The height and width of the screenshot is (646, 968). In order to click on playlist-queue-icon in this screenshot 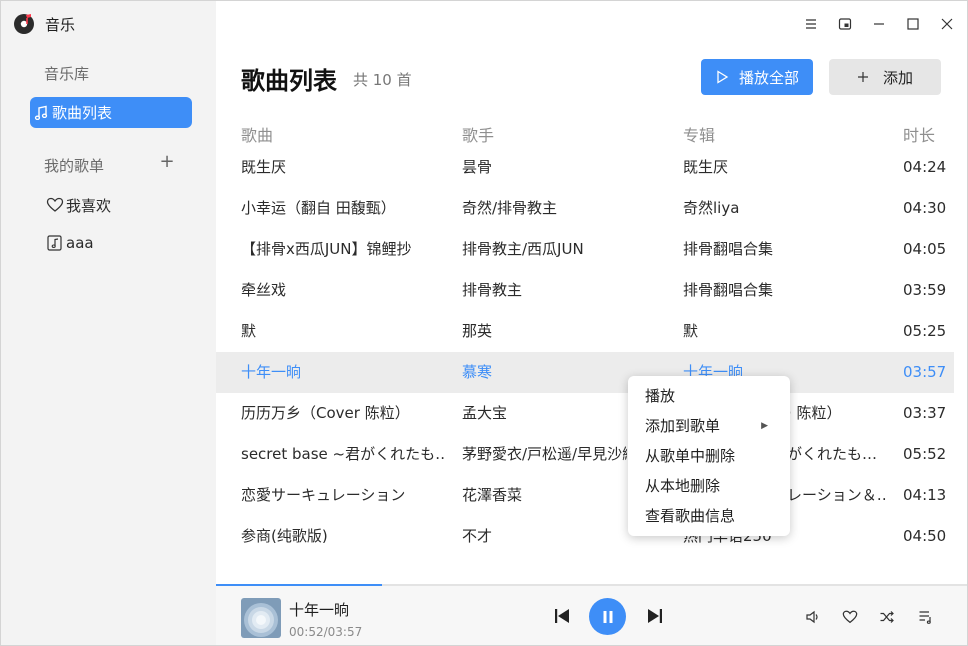, I will do `click(925, 617)`.